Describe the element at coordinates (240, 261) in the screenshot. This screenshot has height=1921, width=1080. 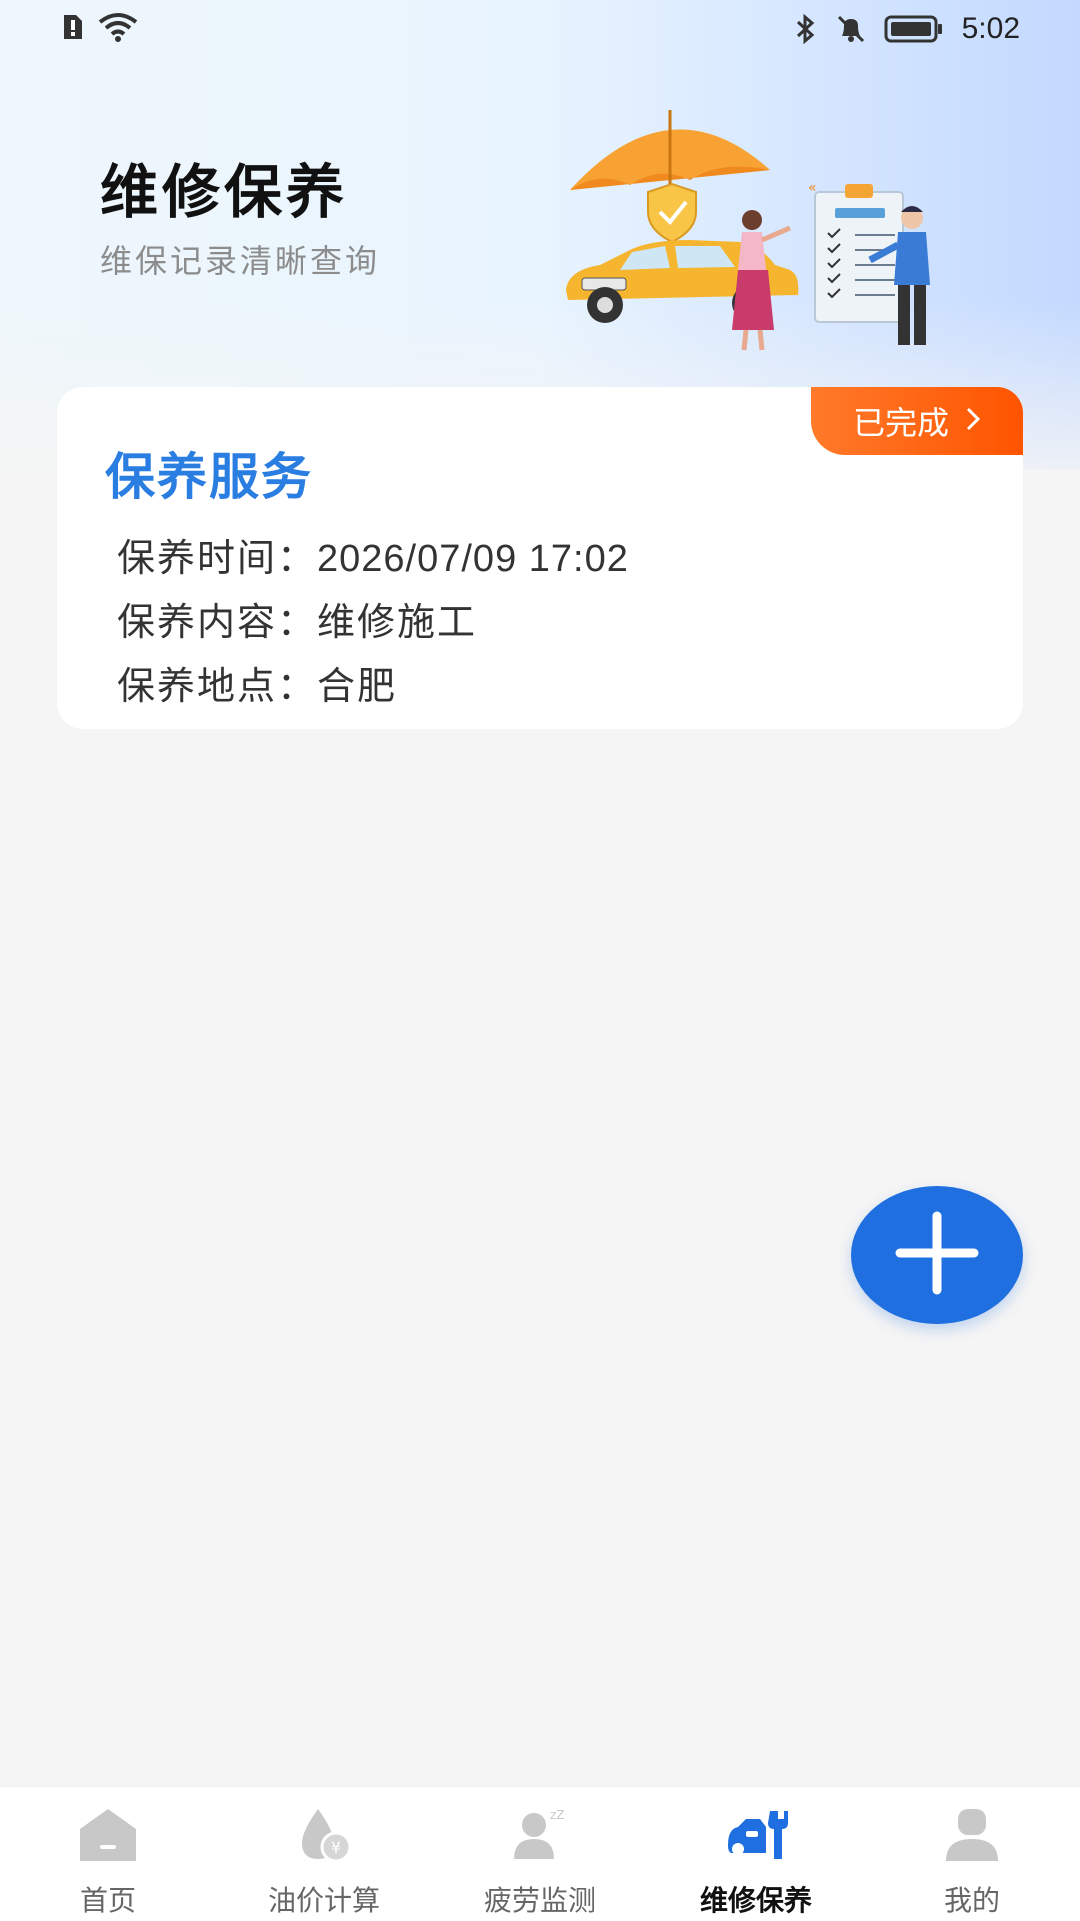
I see `page-subtitle: 维保记录清晰查询` at that location.